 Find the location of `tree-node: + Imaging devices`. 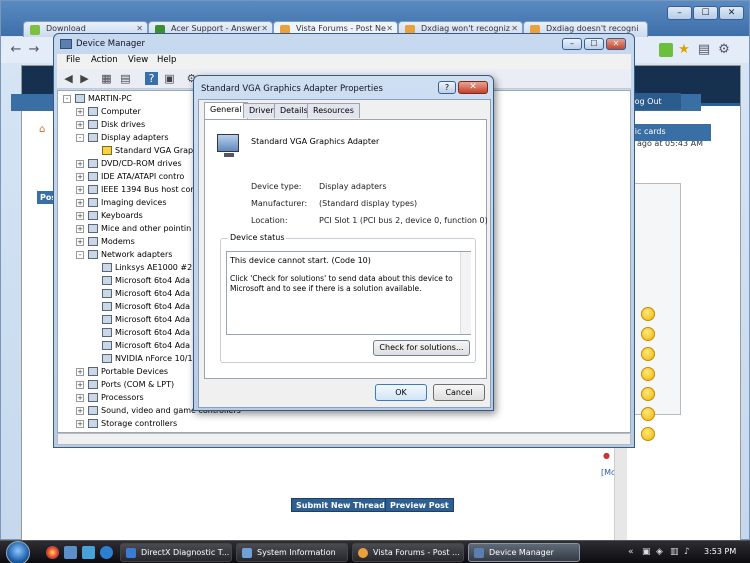

tree-node: + Imaging devices is located at coordinates (121, 203).